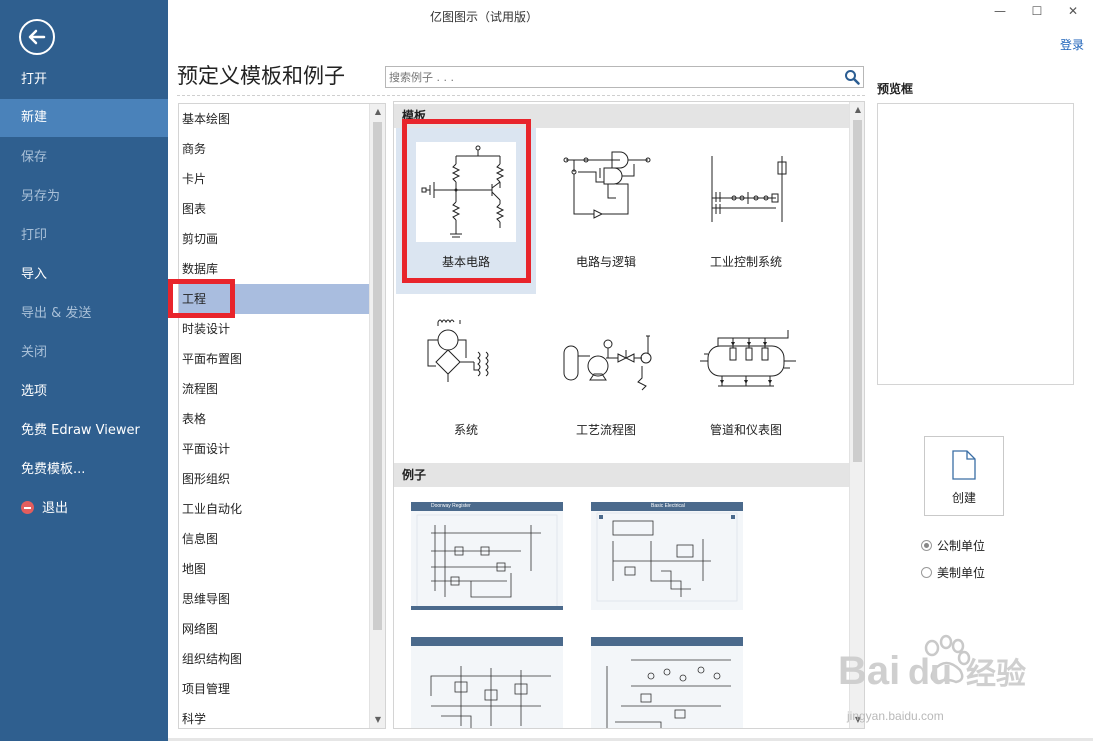 This screenshot has height=741, width=1093. What do you see at coordinates (84, 431) in the screenshot?
I see `menu-free-viewer: 免费 Edraw Viewer` at bounding box center [84, 431].